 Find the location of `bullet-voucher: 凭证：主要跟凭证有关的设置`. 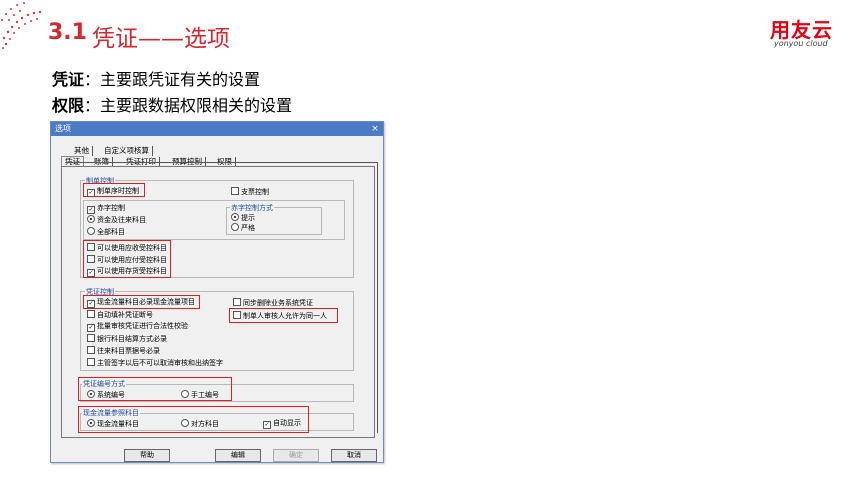

bullet-voucher: 凭证：主要跟凭证有关的设置 is located at coordinates (156, 78).